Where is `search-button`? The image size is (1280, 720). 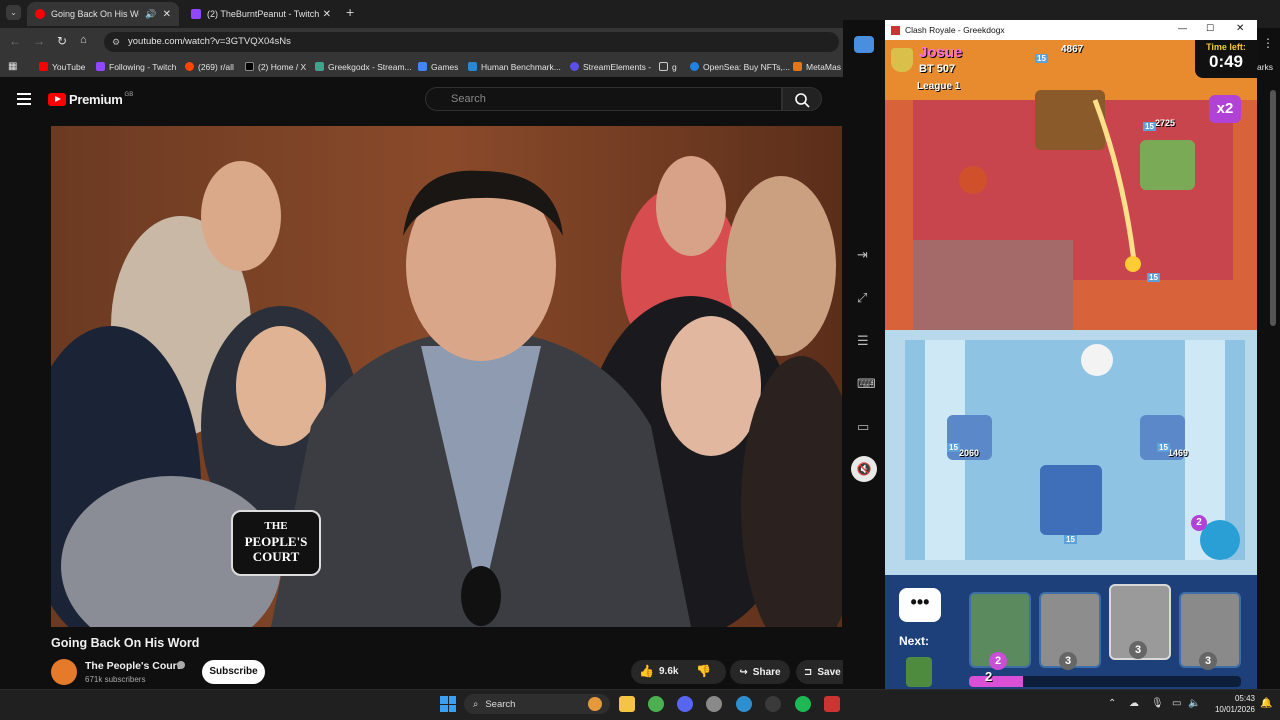 search-button is located at coordinates (802, 99).